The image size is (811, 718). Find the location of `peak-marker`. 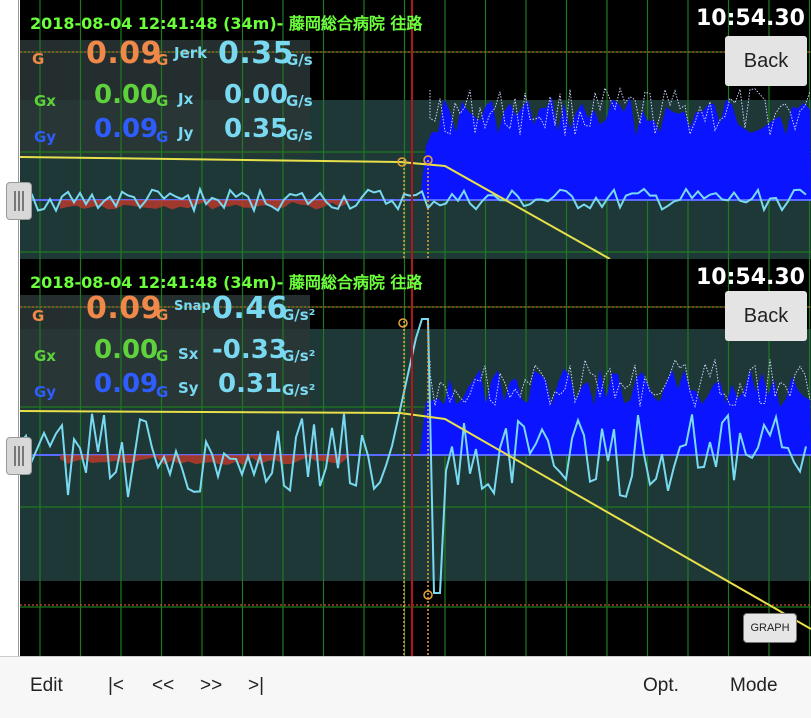

peak-marker is located at coordinates (403, 323).